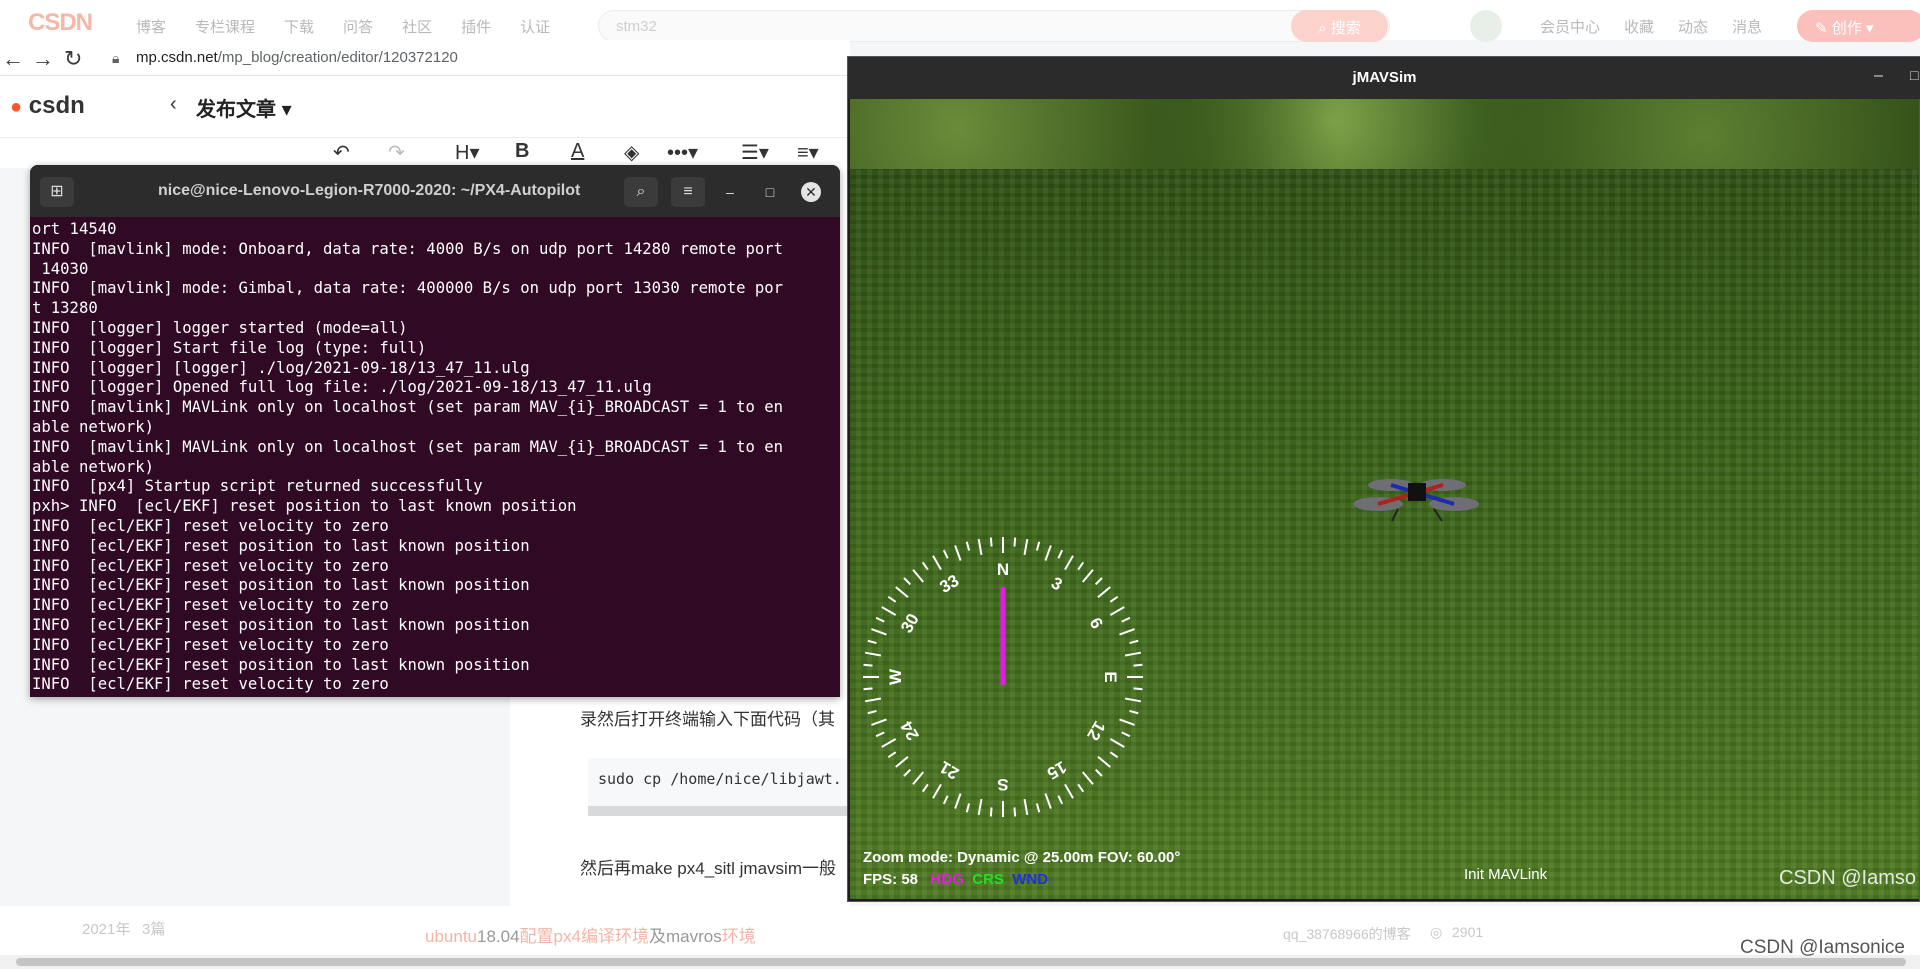  Describe the element at coordinates (1110, 676) in the screenshot. I see `compass-label: E` at that location.